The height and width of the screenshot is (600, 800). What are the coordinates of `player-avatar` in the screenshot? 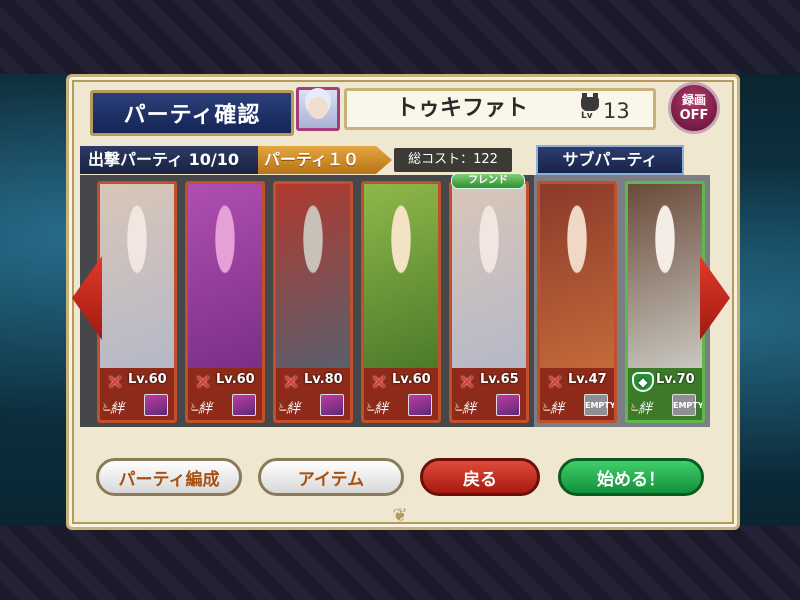 It's located at (318, 109).